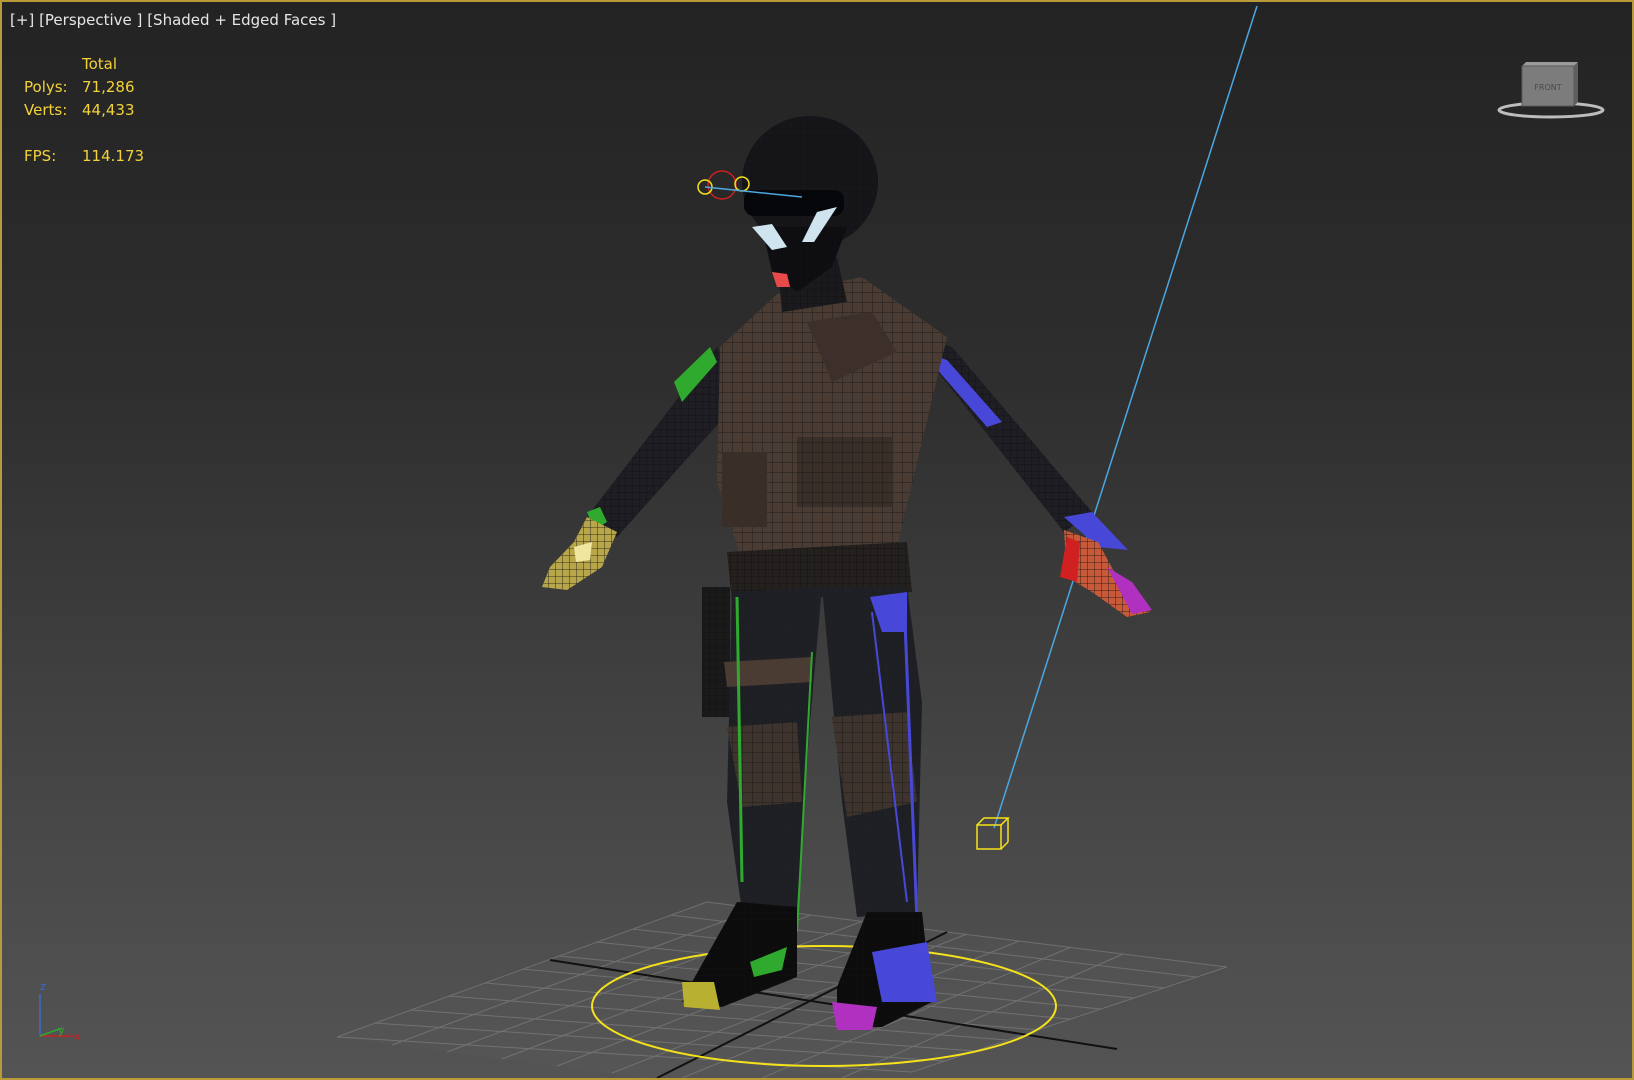 This screenshot has width=1634, height=1080. What do you see at coordinates (77, 1036) in the screenshot?
I see `axis-x-label: x` at bounding box center [77, 1036].